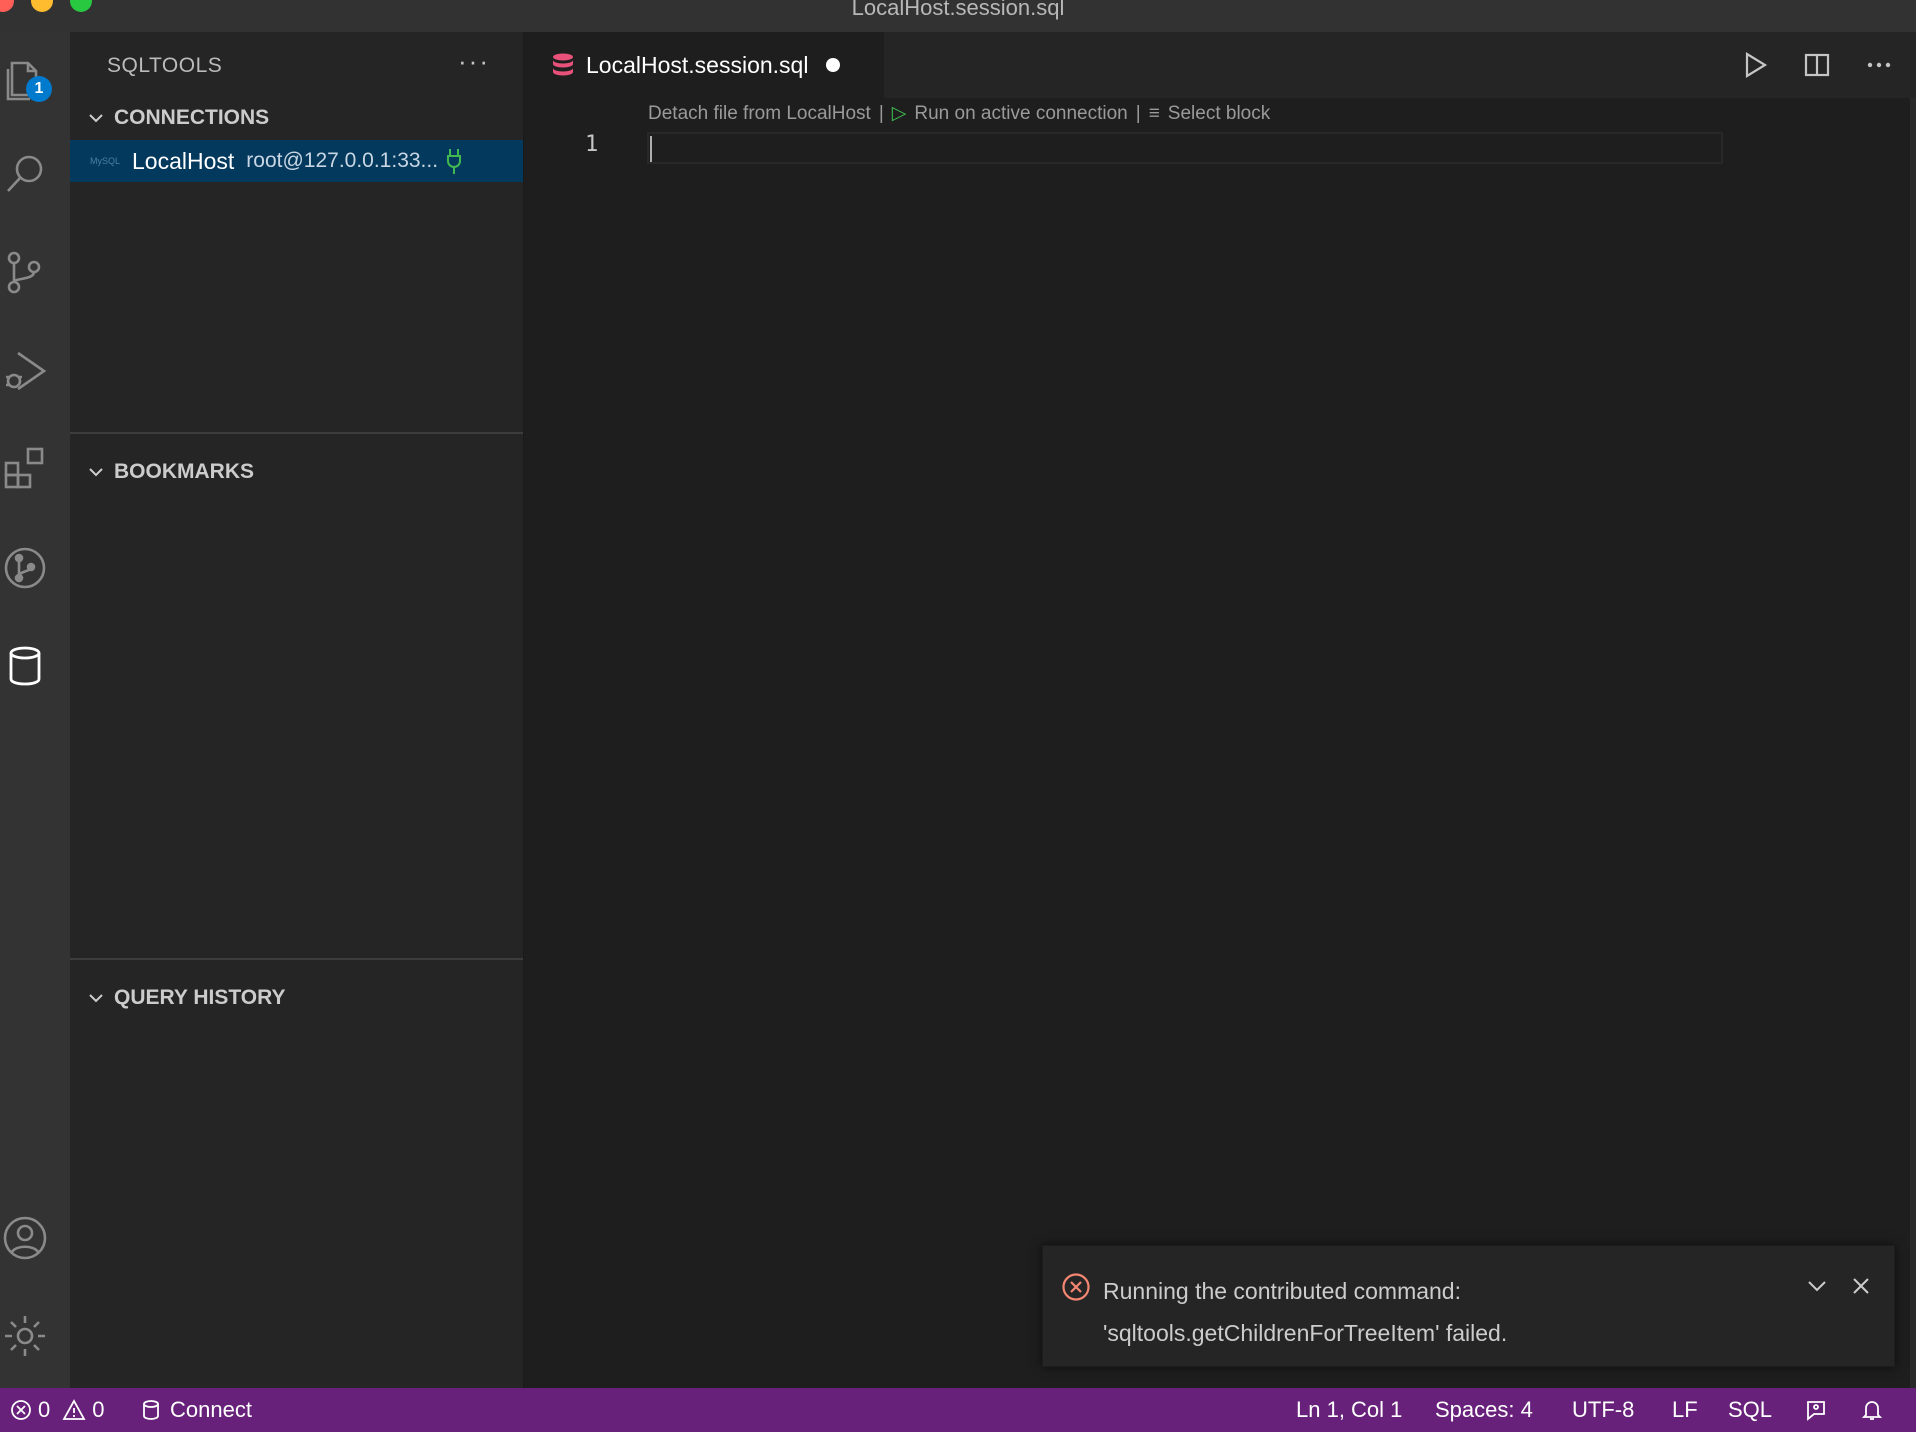 Image resolution: width=1916 pixels, height=1432 pixels. What do you see at coordinates (1349, 1410) in the screenshot?
I see `cursor-position: Ln 1, Col 1` at bounding box center [1349, 1410].